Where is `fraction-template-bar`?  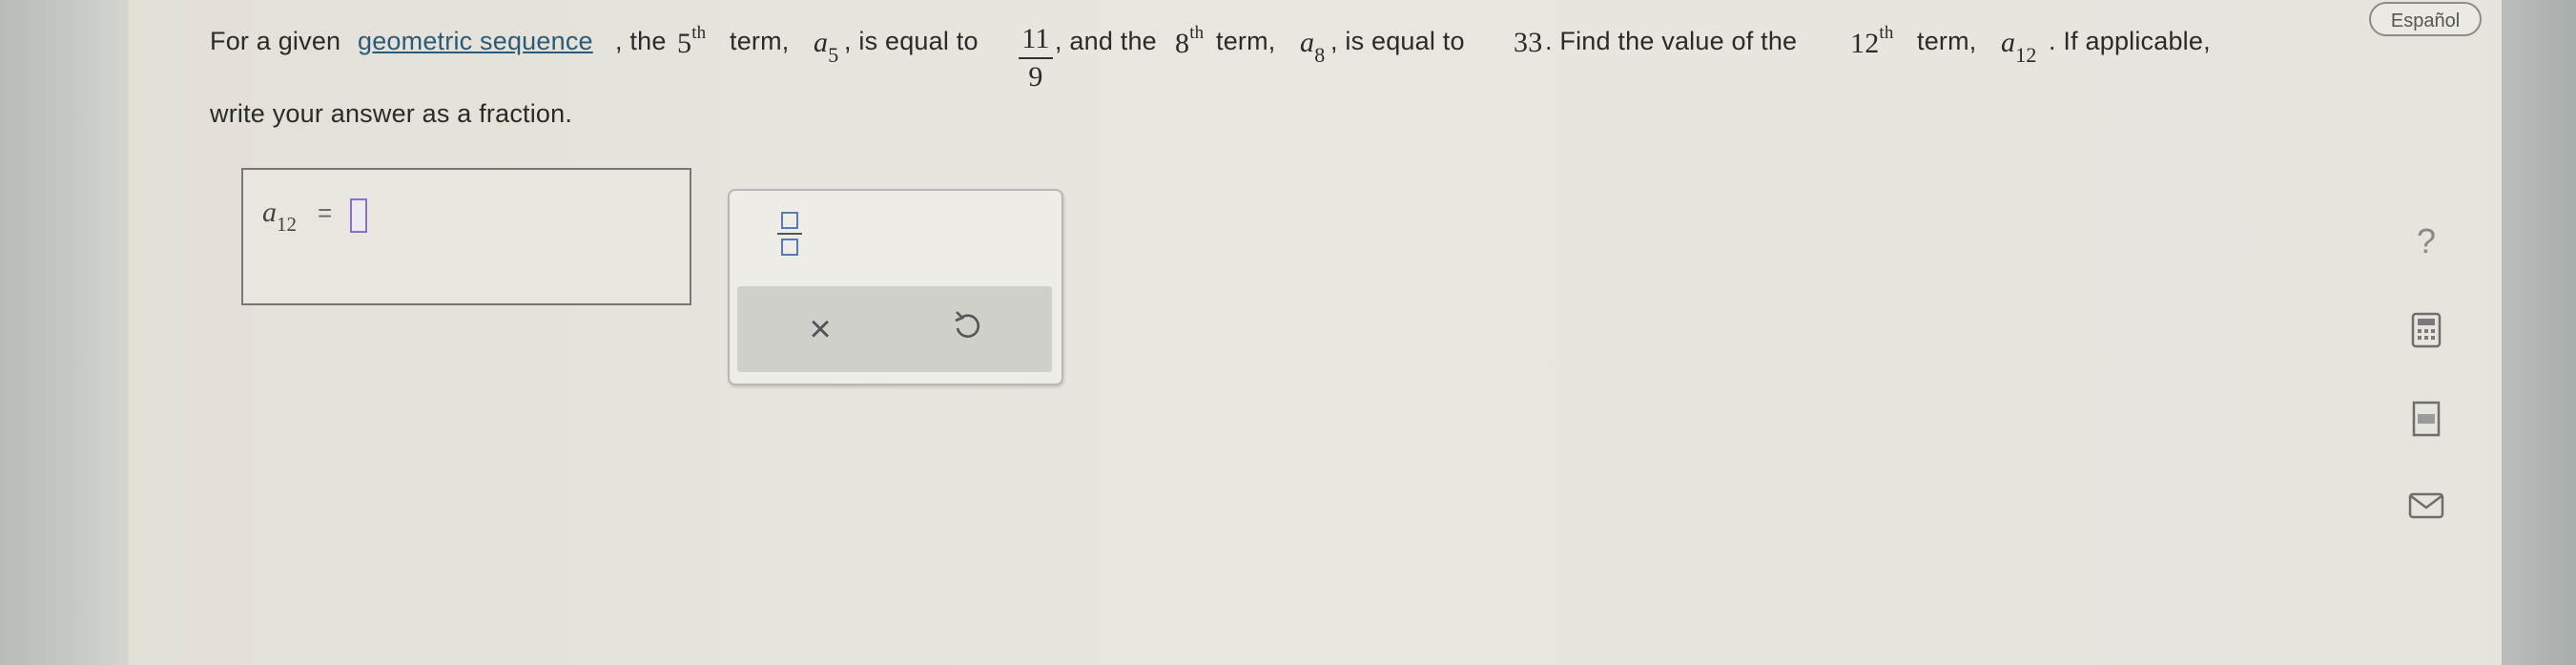
fraction-template-bar is located at coordinates (789, 234).